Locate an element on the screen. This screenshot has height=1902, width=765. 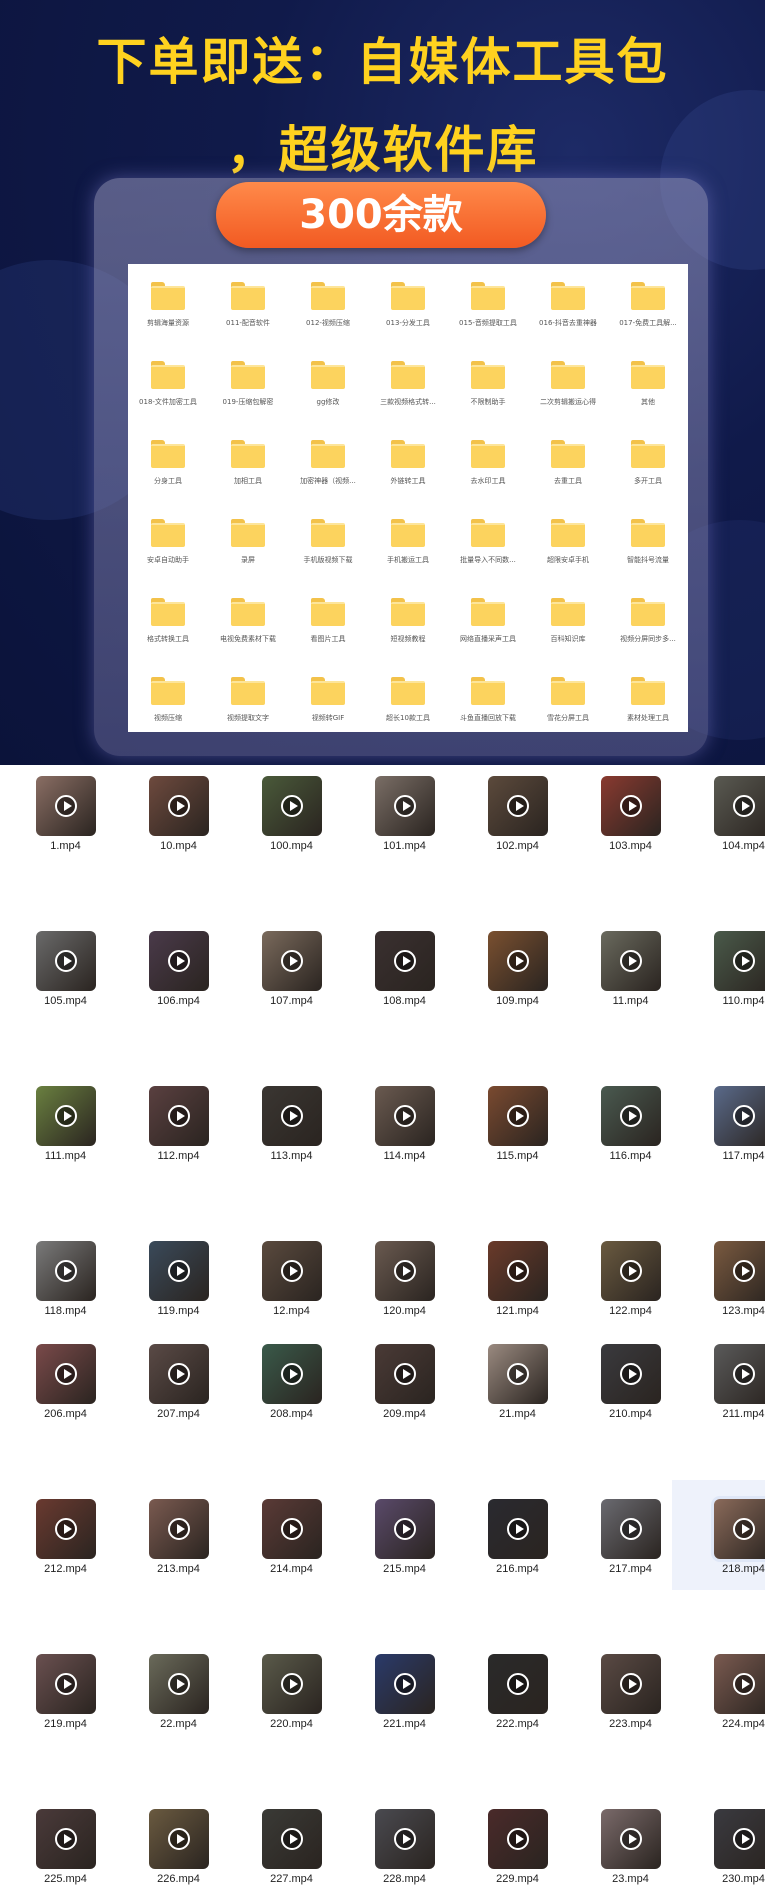
video-file: 102.mp4 is located at coordinates (517, 853).